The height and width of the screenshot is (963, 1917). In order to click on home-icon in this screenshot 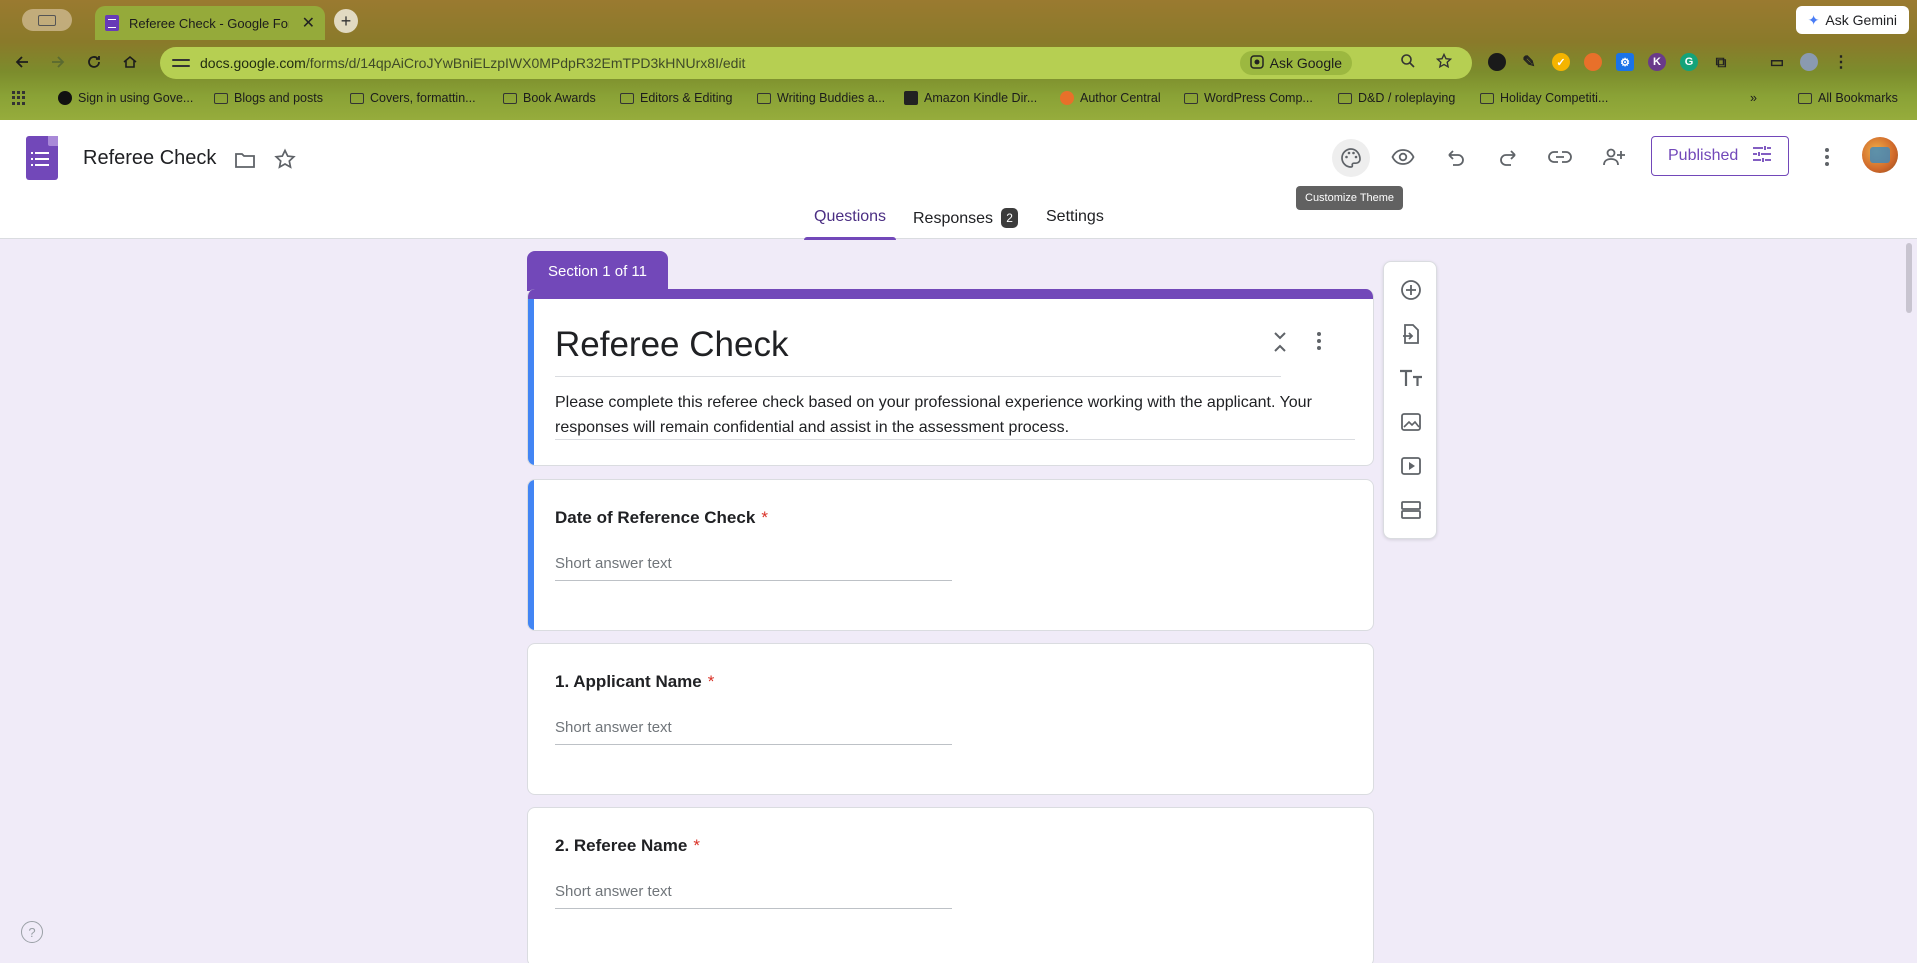, I will do `click(130, 62)`.